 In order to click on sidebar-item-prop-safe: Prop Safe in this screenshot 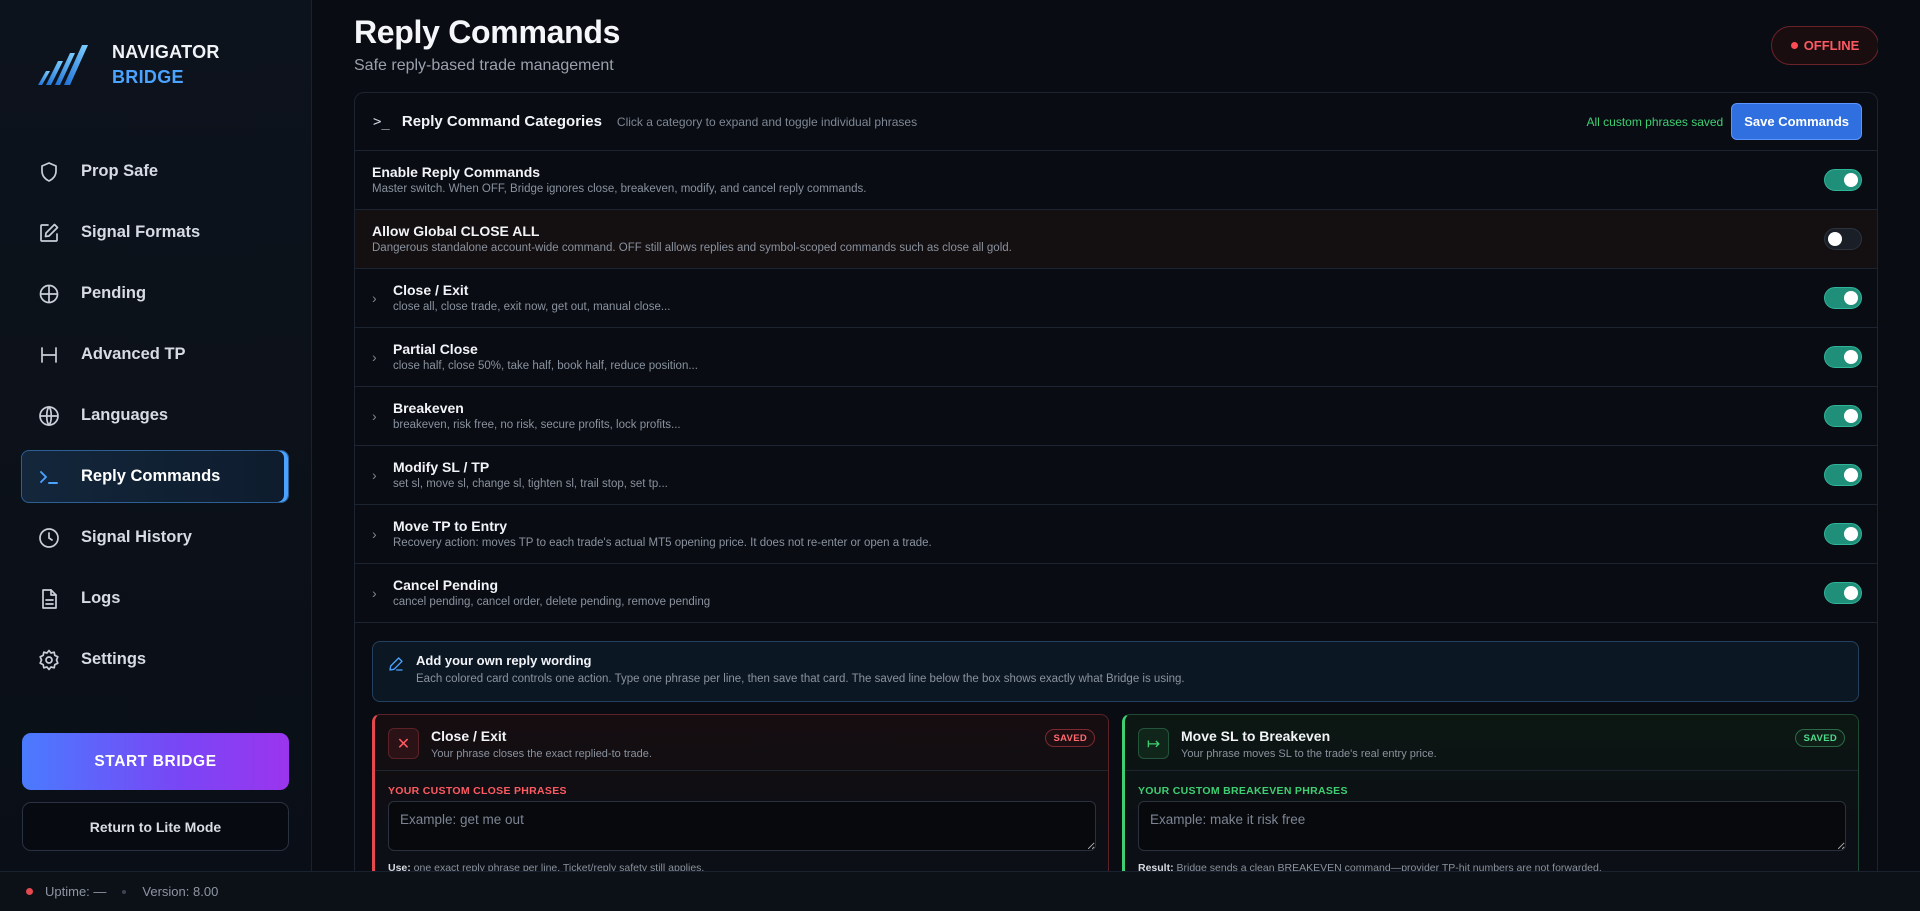, I will do `click(155, 171)`.